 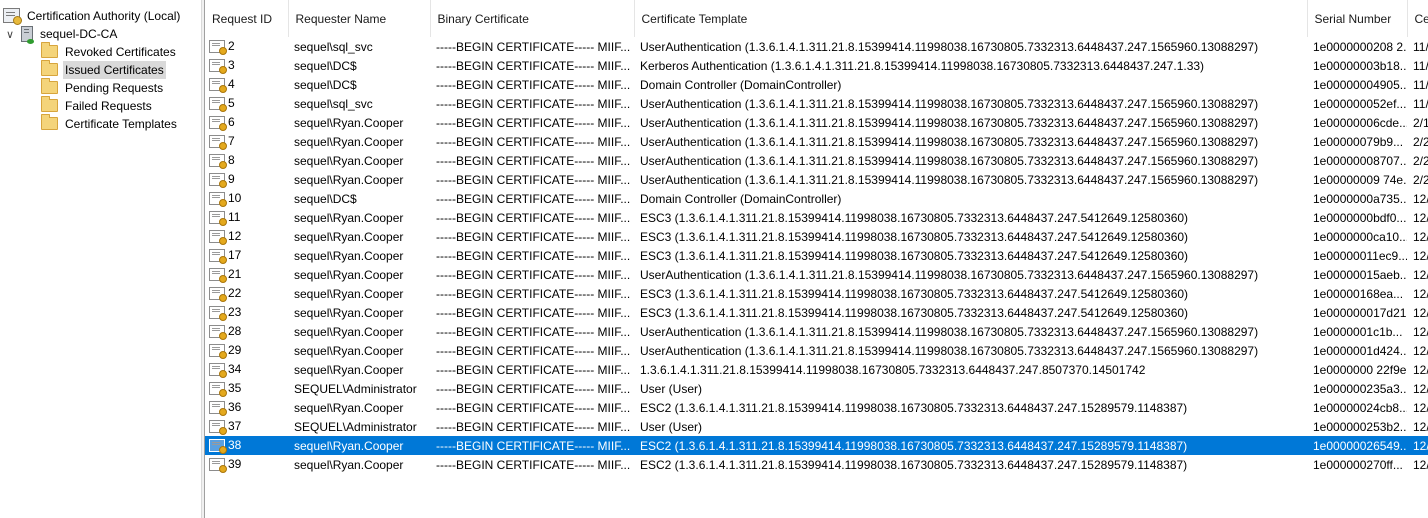 I want to click on cell-request-id: 22, so click(x=246, y=293).